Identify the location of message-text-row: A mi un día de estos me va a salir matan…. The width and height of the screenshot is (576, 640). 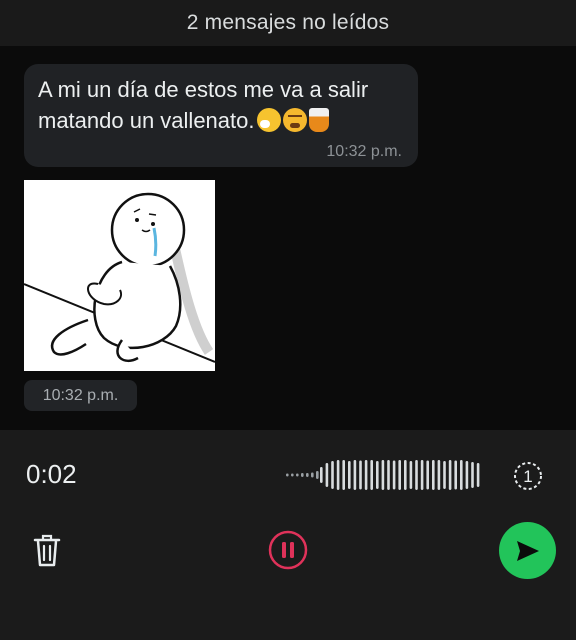
(221, 105).